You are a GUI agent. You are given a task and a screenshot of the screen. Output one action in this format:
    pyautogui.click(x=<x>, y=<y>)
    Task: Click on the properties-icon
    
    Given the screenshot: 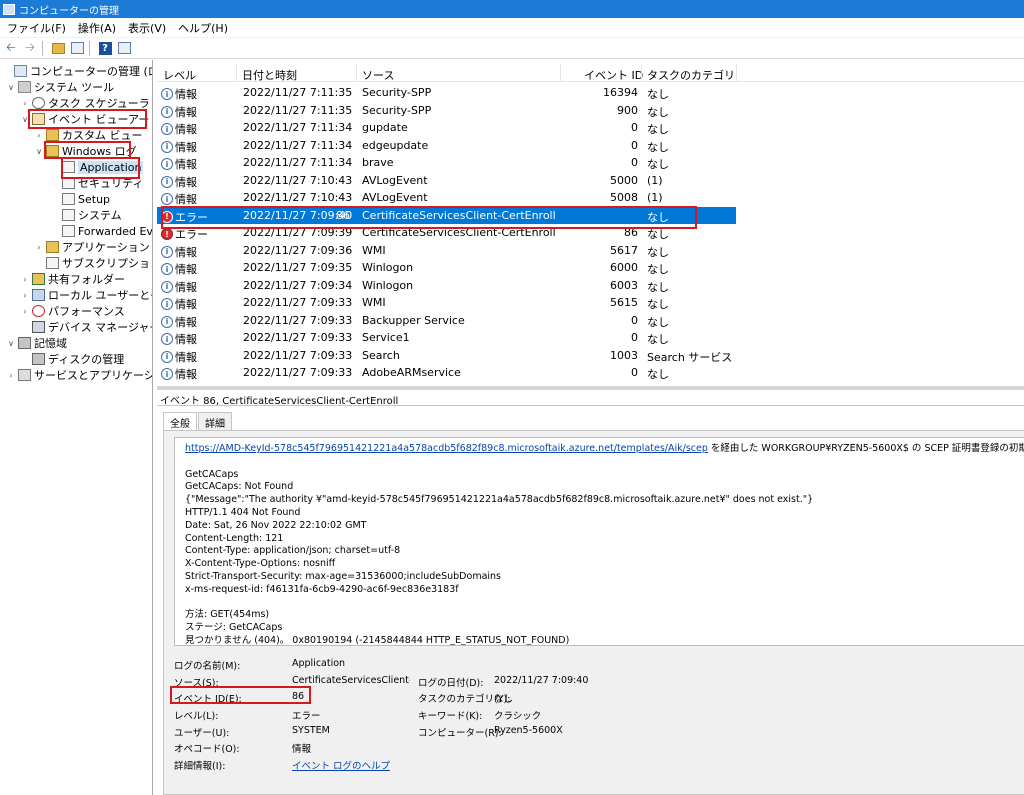 What is the action you would take?
    pyautogui.click(x=124, y=48)
    